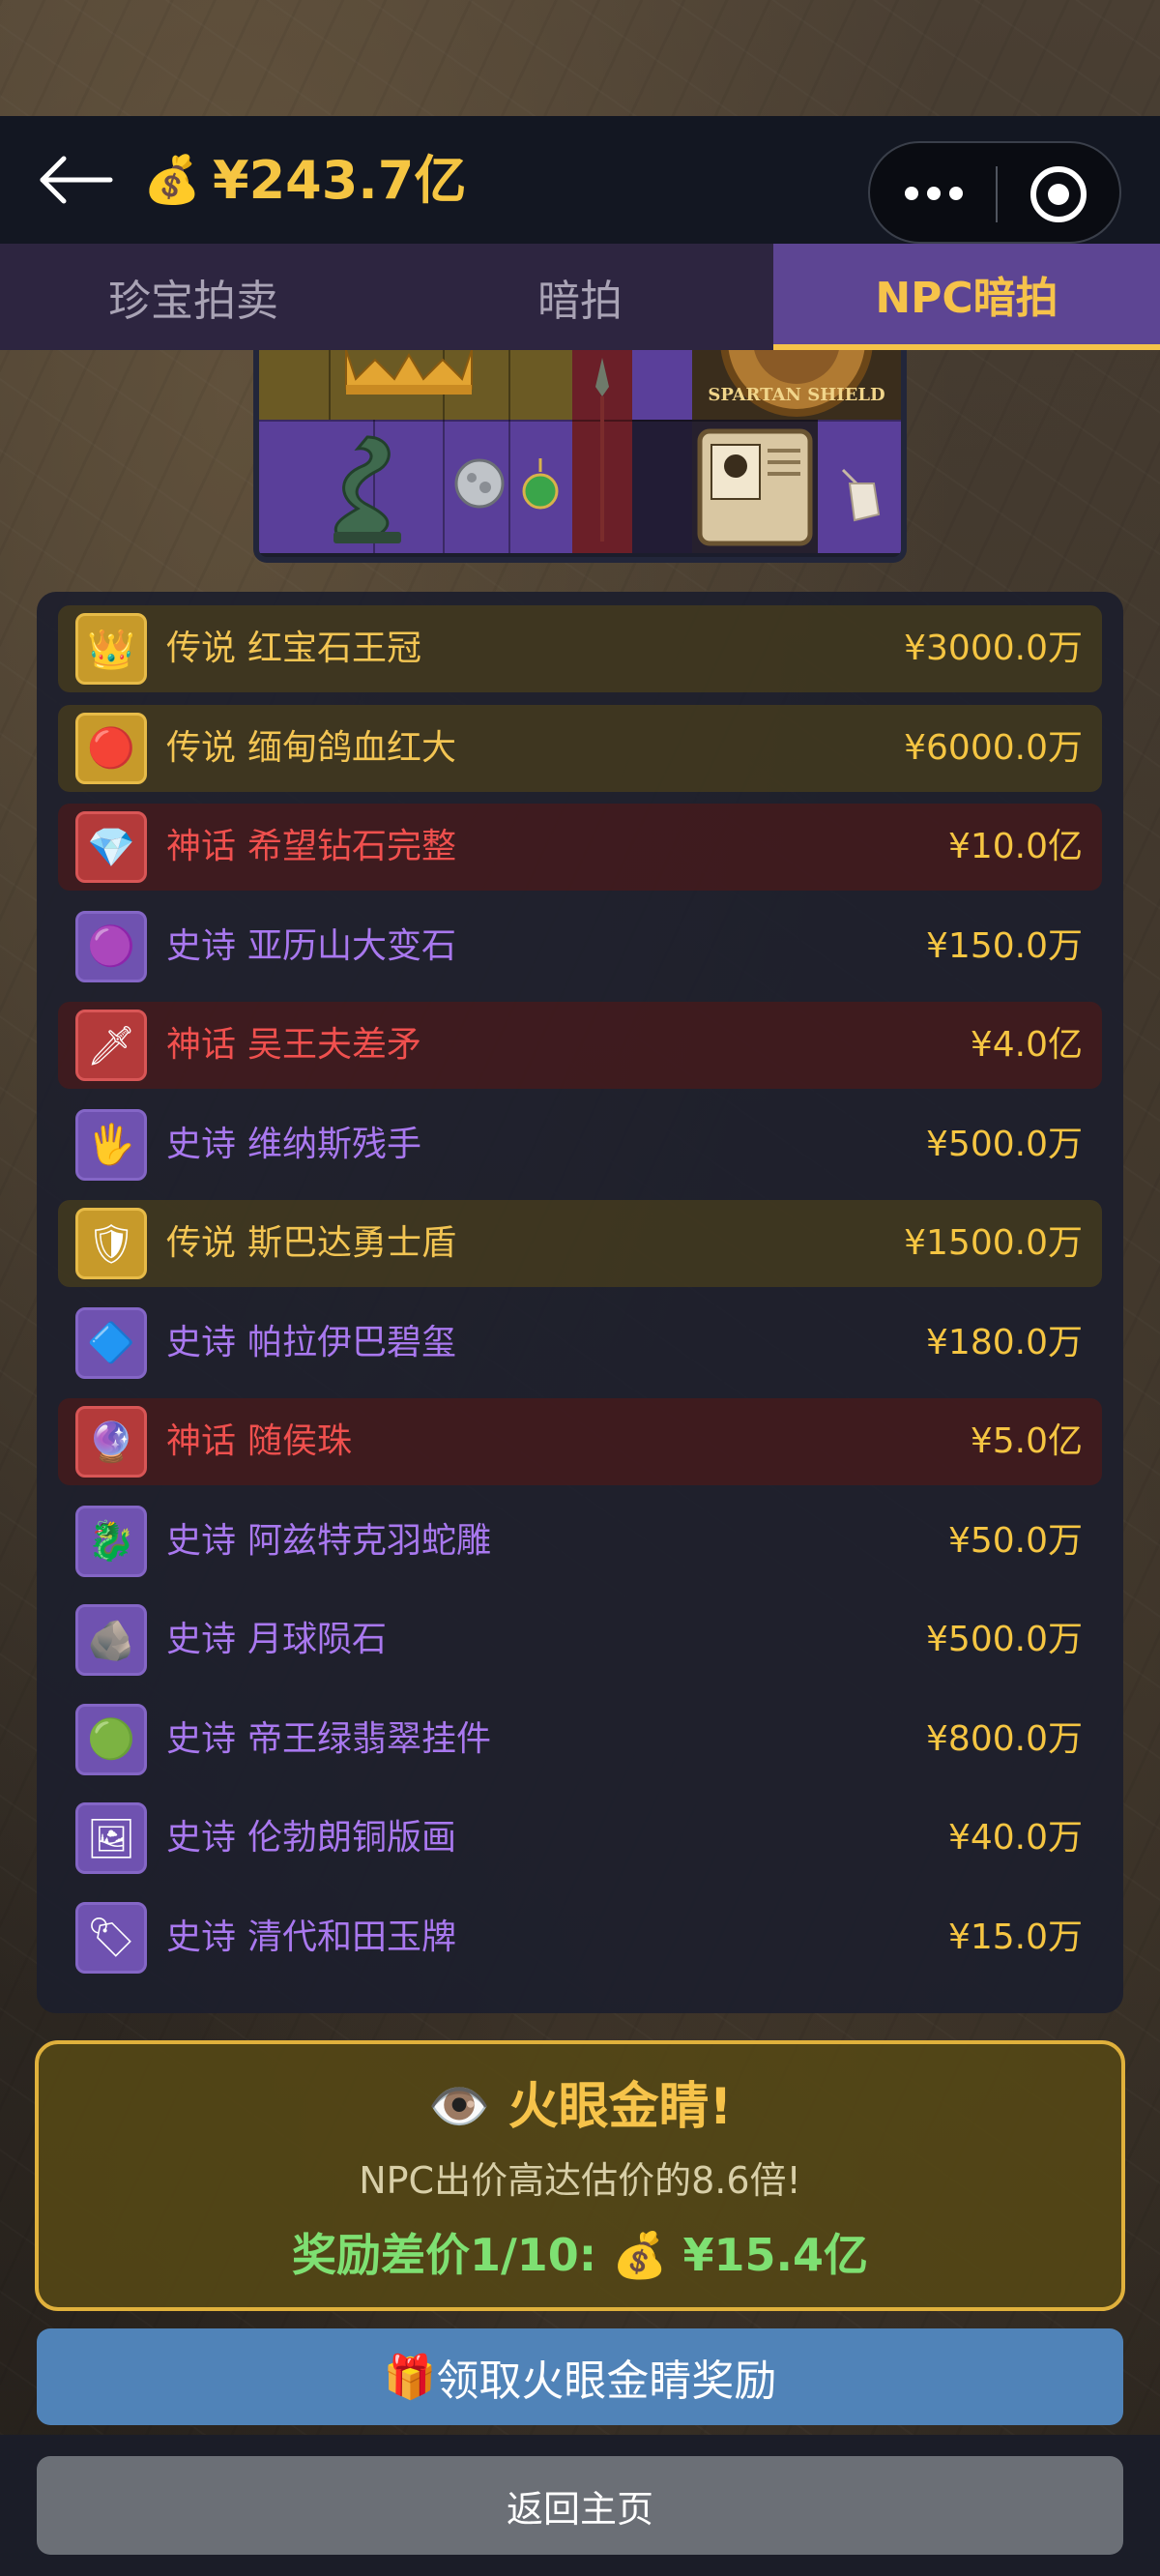  Describe the element at coordinates (111, 1541) in the screenshot. I see `serpent-statue-icon: 🐉` at that location.